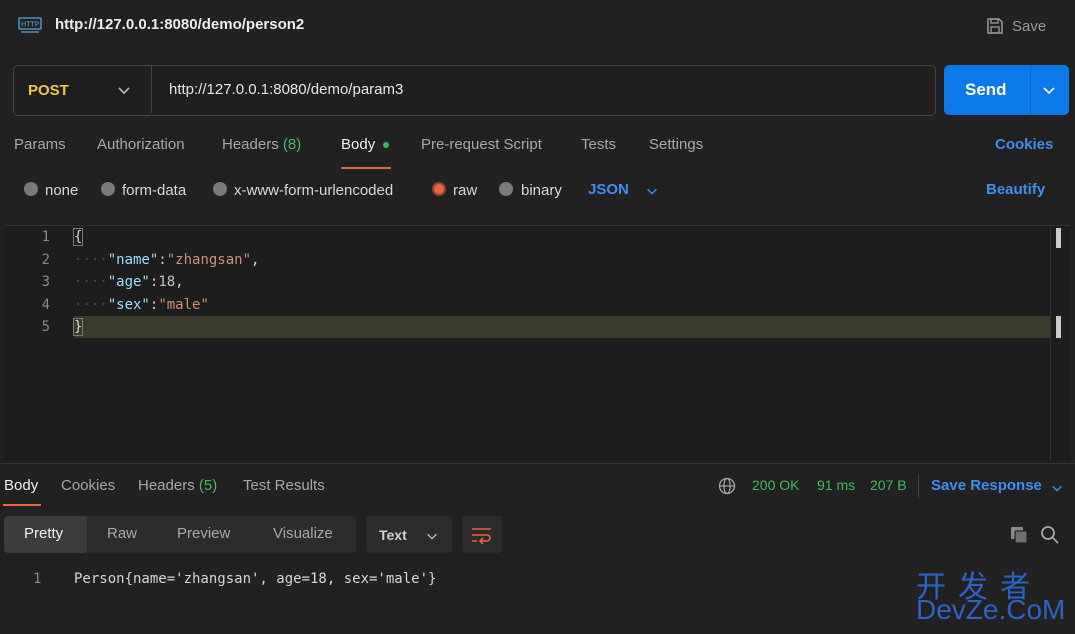 This screenshot has height=634, width=1075. I want to click on view-raw: Raw, so click(122, 533).